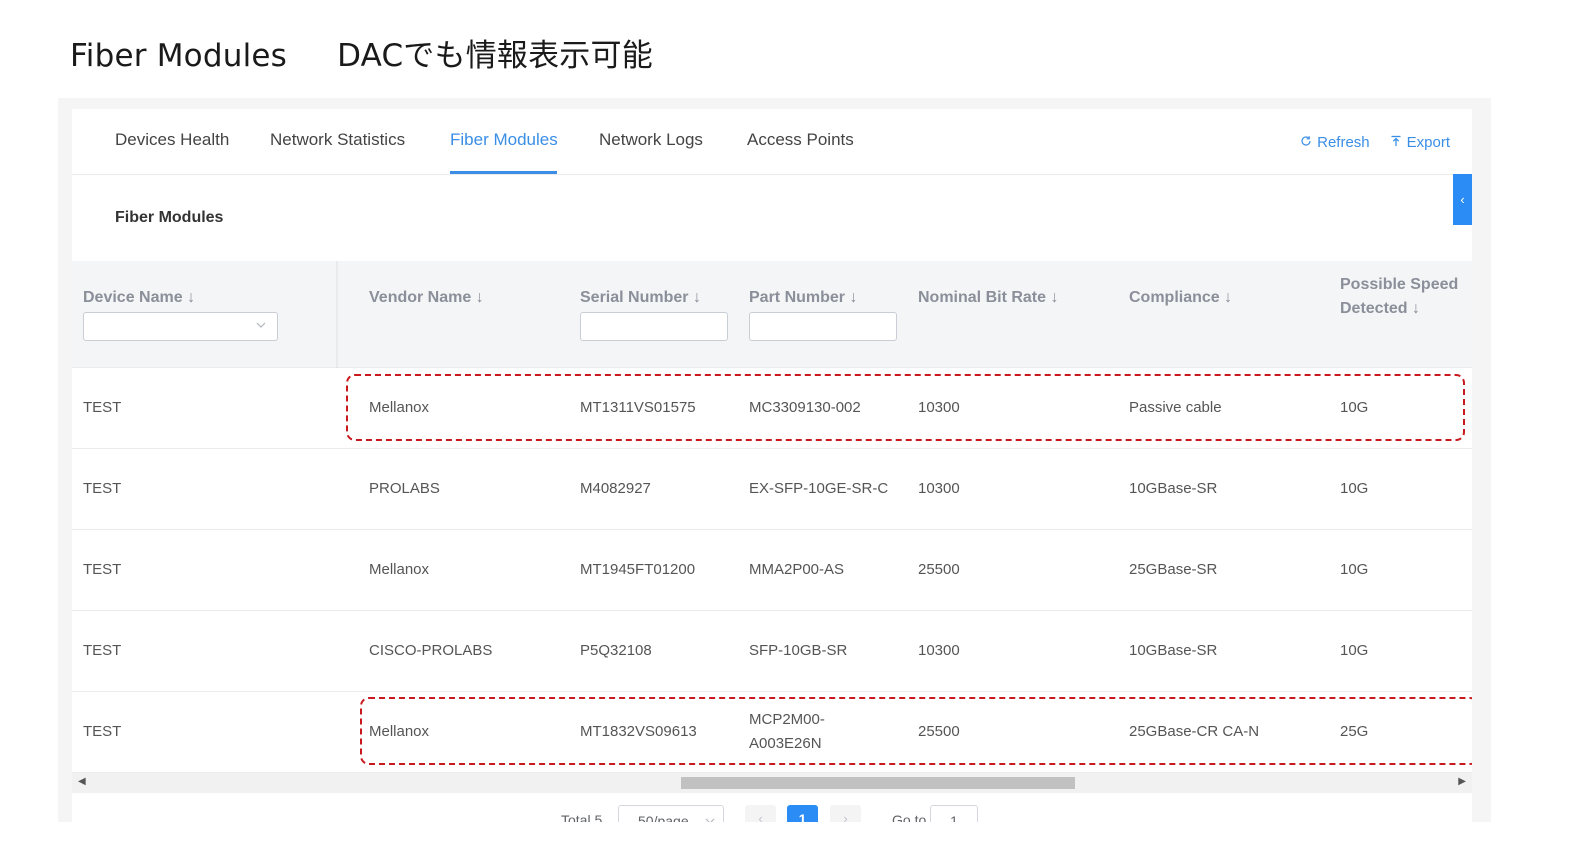  I want to click on cell-part-number: SFP-10GB-SR, so click(798, 650).